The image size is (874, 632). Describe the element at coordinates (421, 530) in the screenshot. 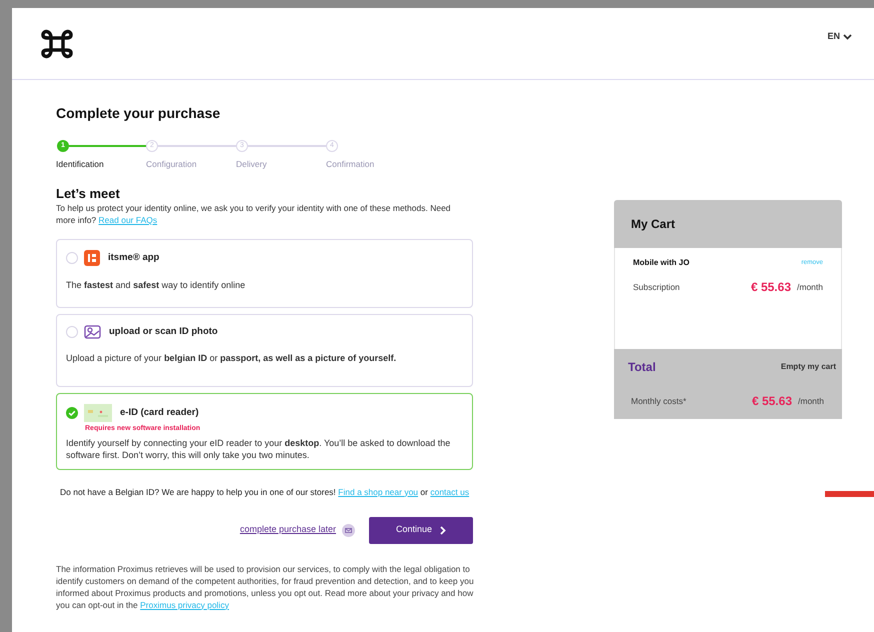

I see `continue-button: Continue` at that location.